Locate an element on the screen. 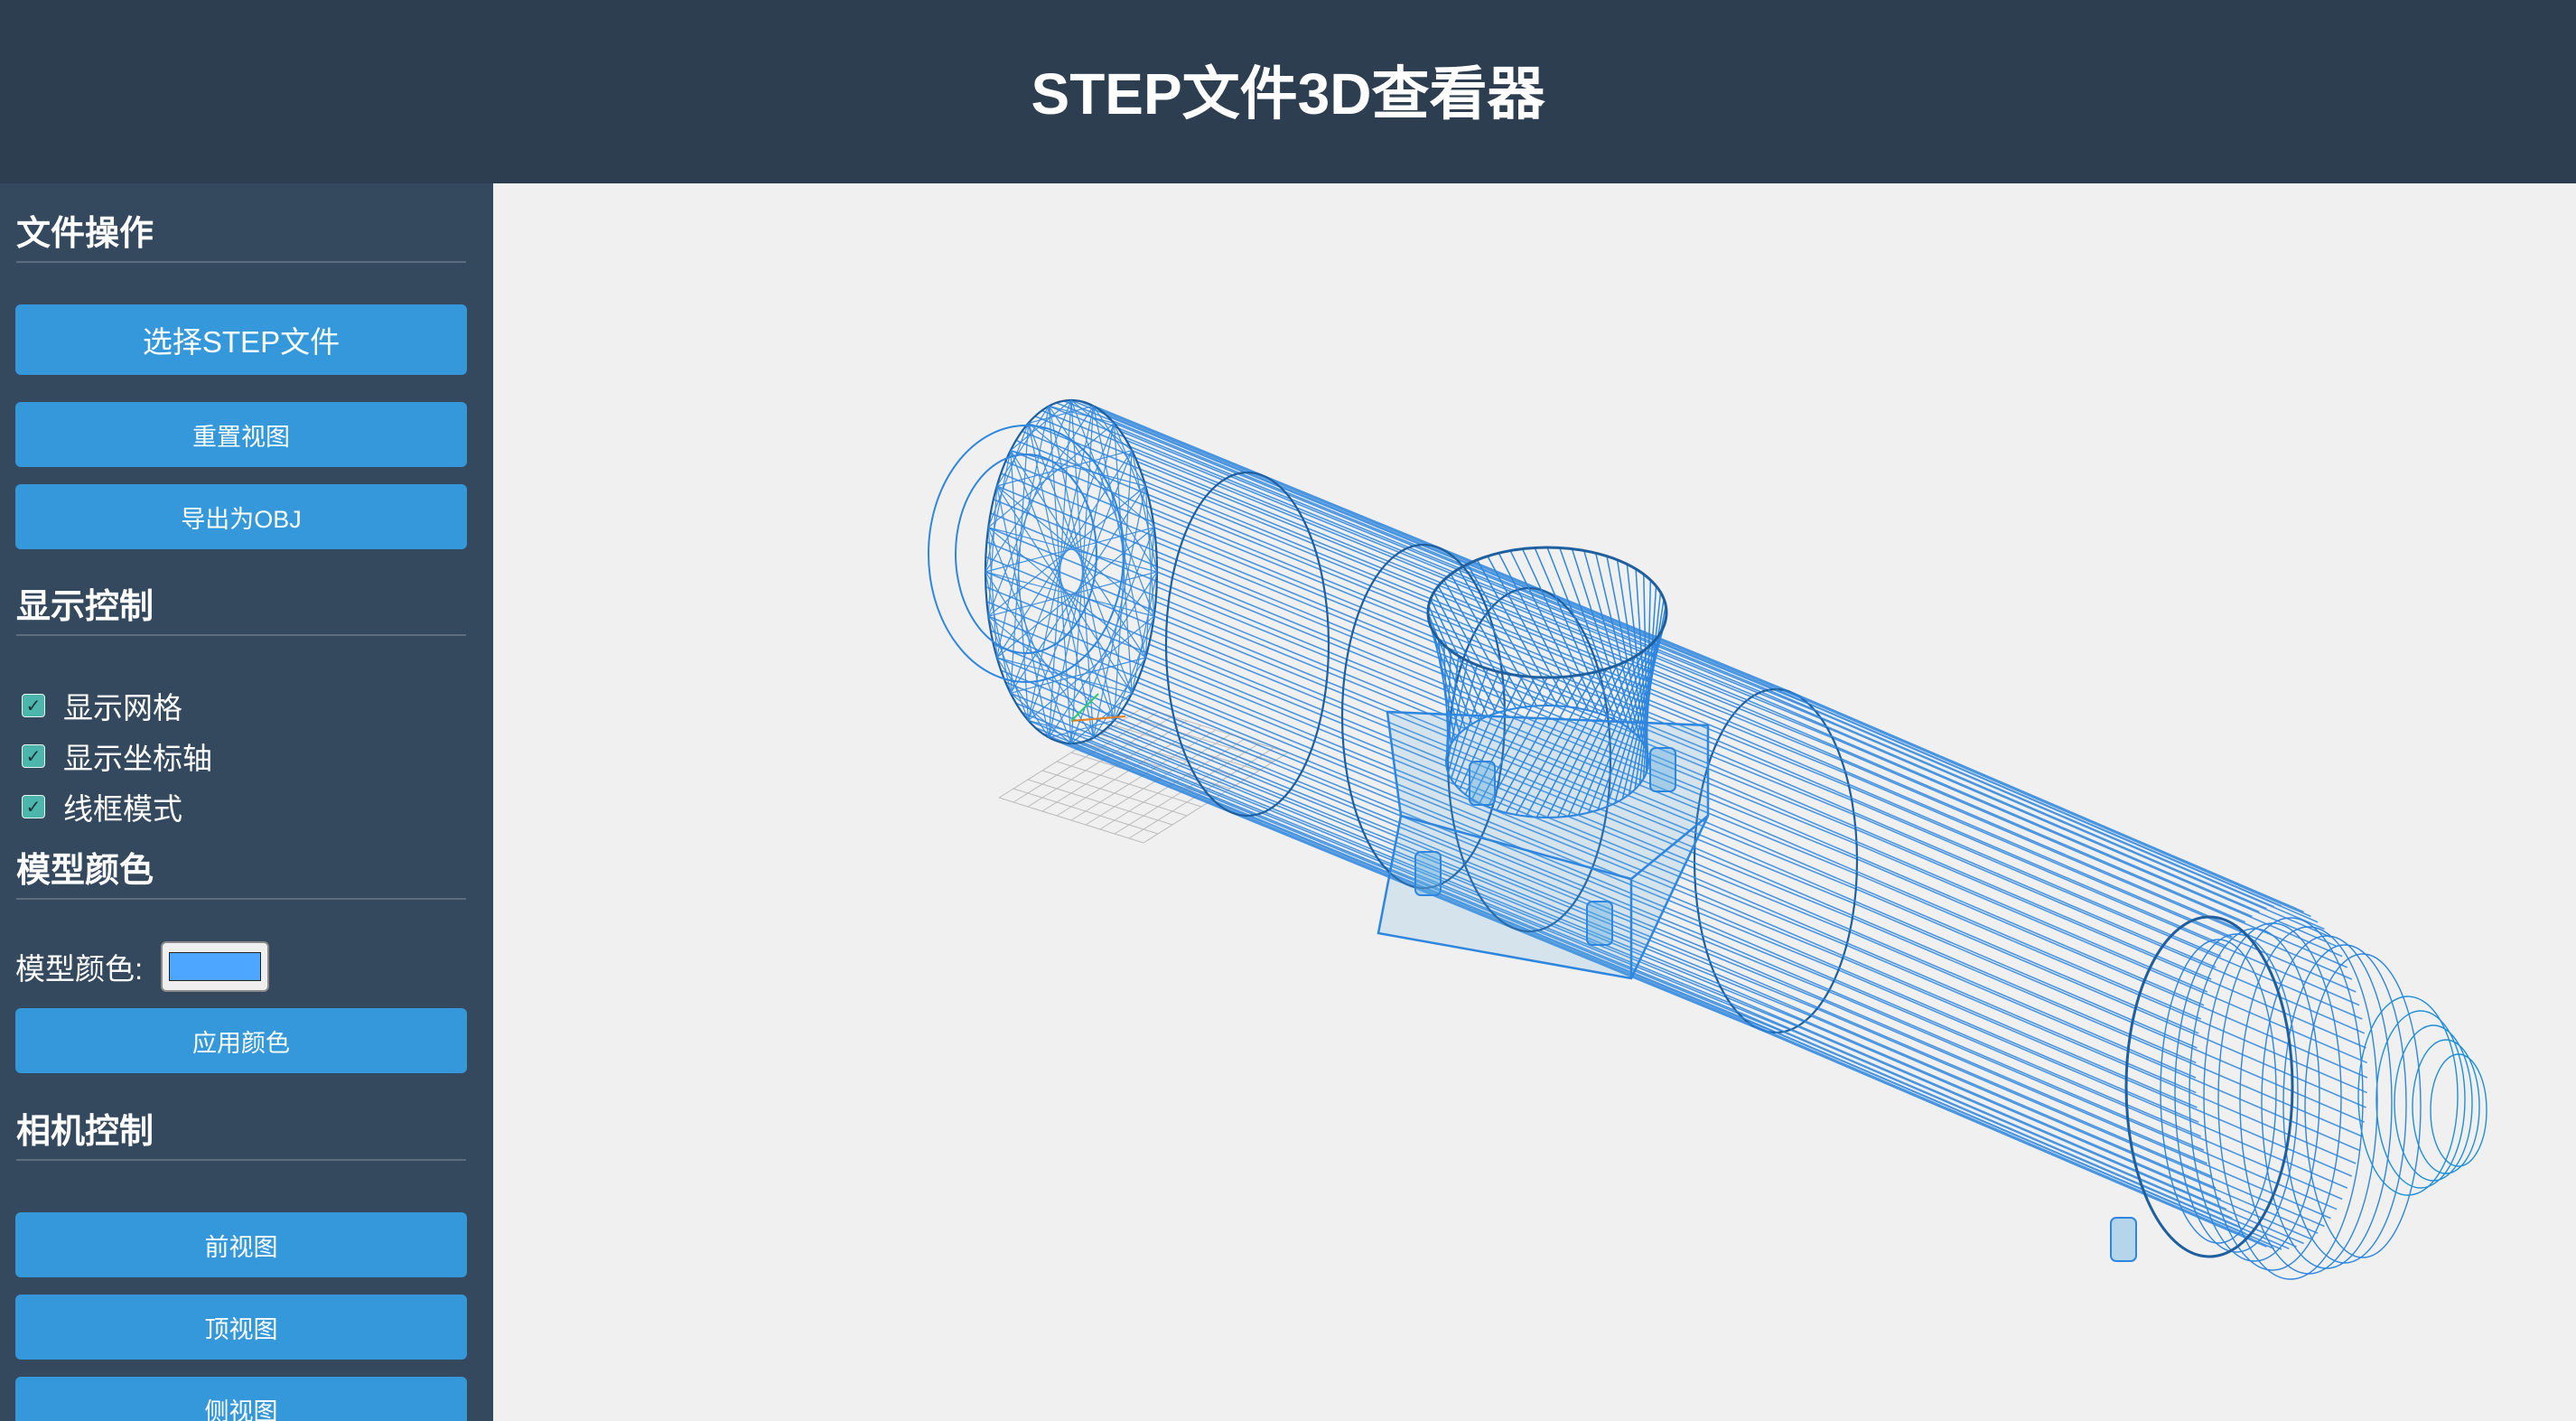 This screenshot has width=2576, height=1421. apply-color-button: 应用颜色 is located at coordinates (241, 1040).